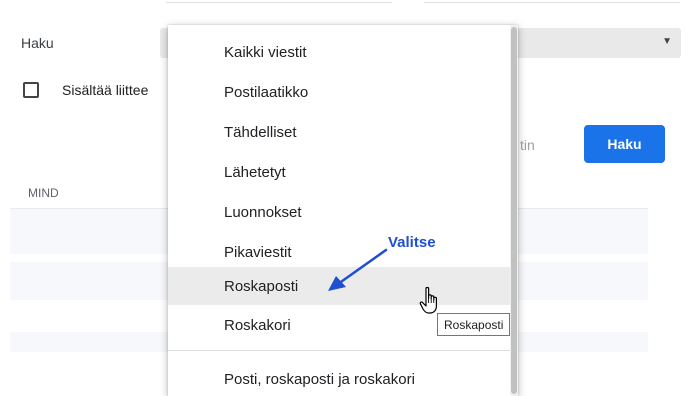  I want to click on menu-item-sent: Lähetetyt, so click(339, 172).